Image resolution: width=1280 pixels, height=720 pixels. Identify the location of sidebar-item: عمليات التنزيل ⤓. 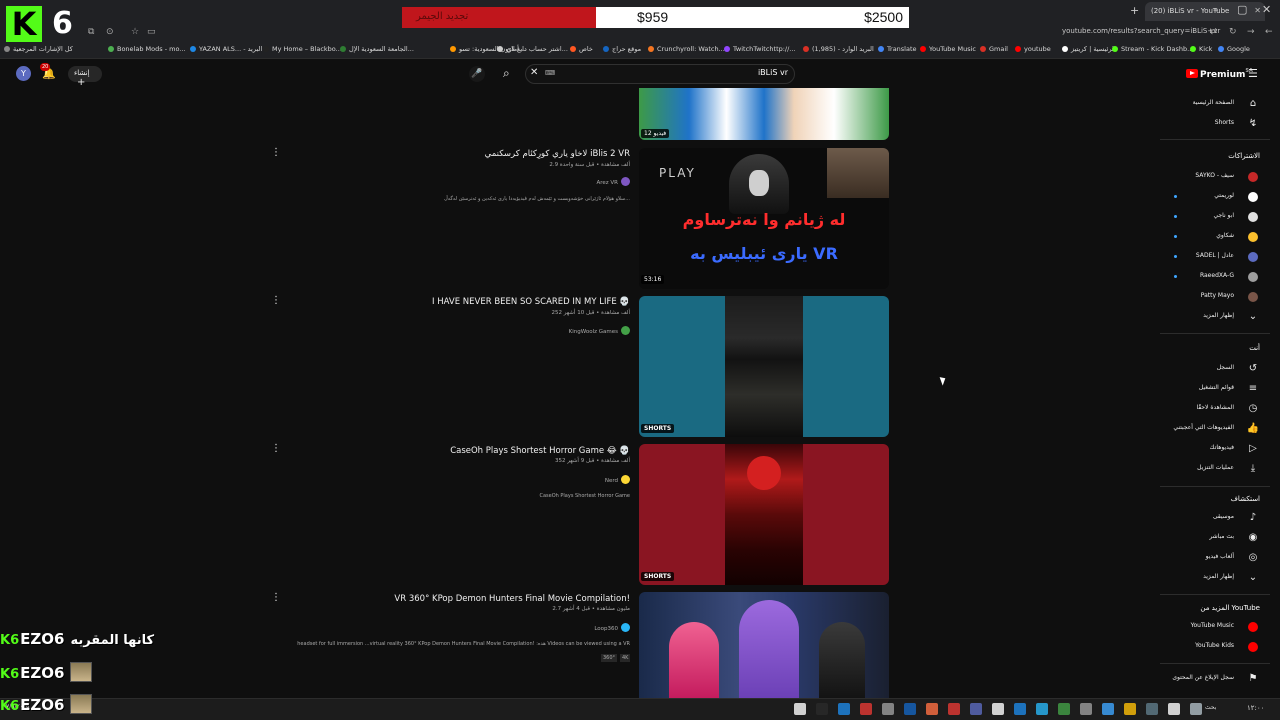
(1210, 469).